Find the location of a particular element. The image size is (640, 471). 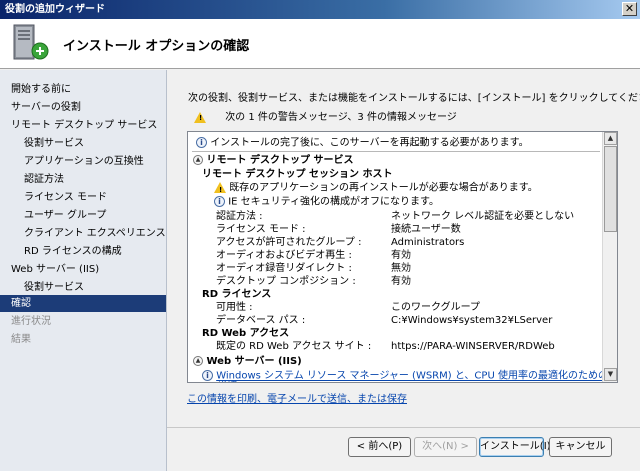

rds-section-header: ▲ リモート デスクトップ サービス is located at coordinates (273, 161).